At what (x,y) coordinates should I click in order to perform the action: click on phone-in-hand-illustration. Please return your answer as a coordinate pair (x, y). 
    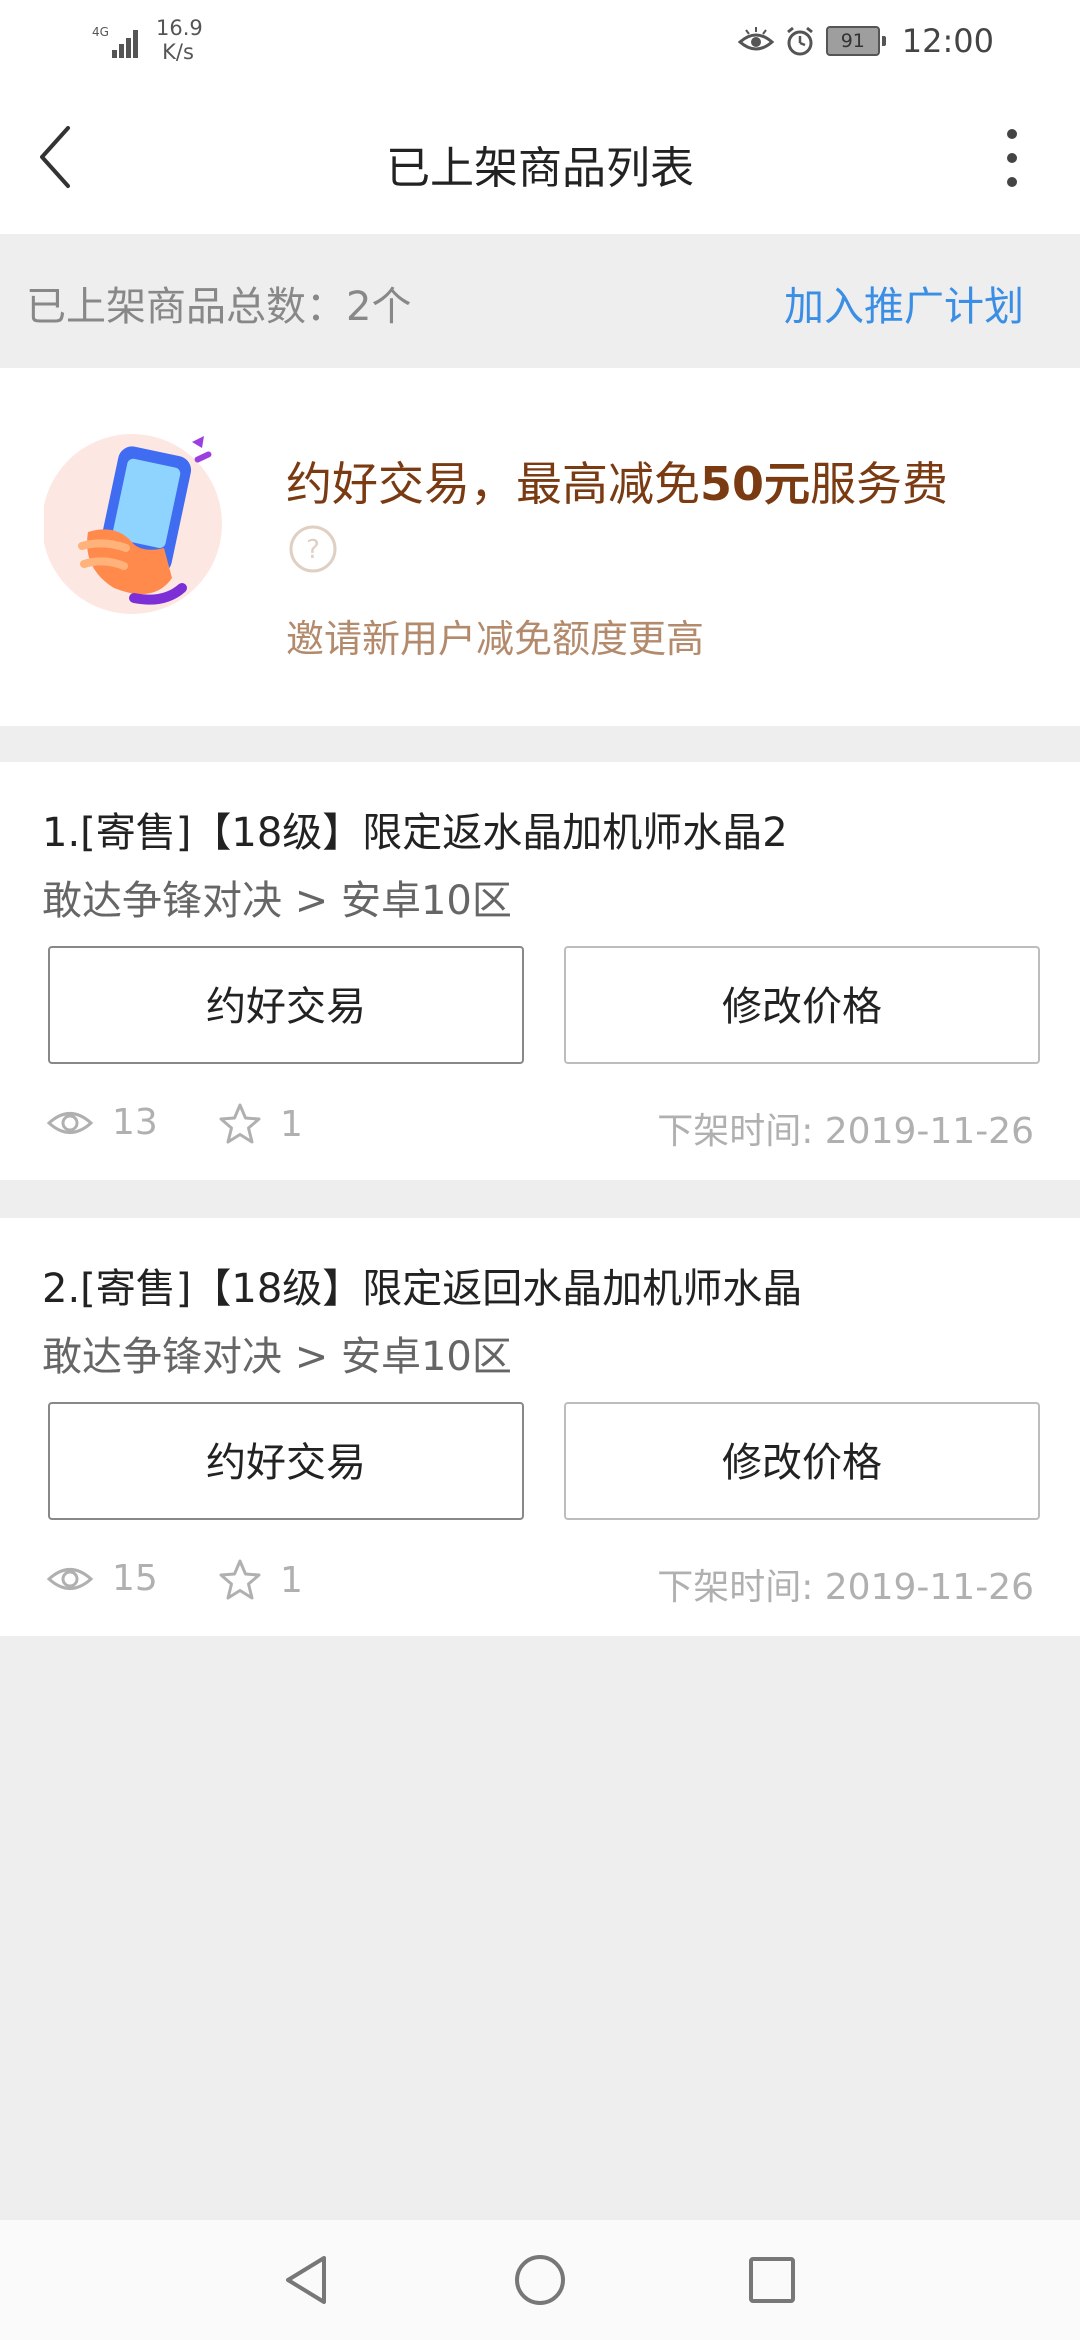
    Looking at the image, I should click on (133, 524).